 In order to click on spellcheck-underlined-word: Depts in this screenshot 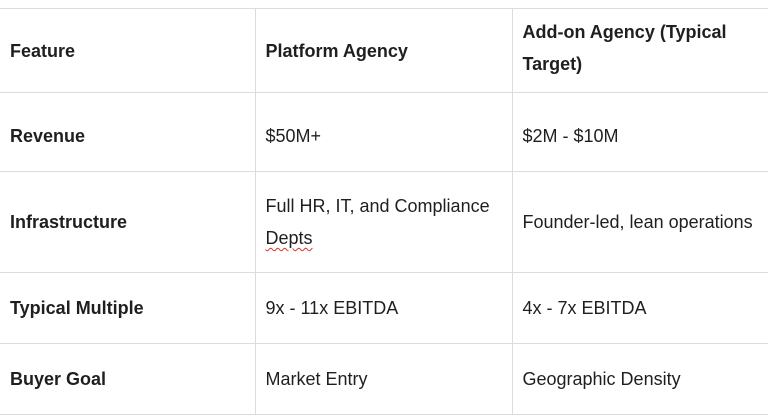, I will do `click(289, 238)`.